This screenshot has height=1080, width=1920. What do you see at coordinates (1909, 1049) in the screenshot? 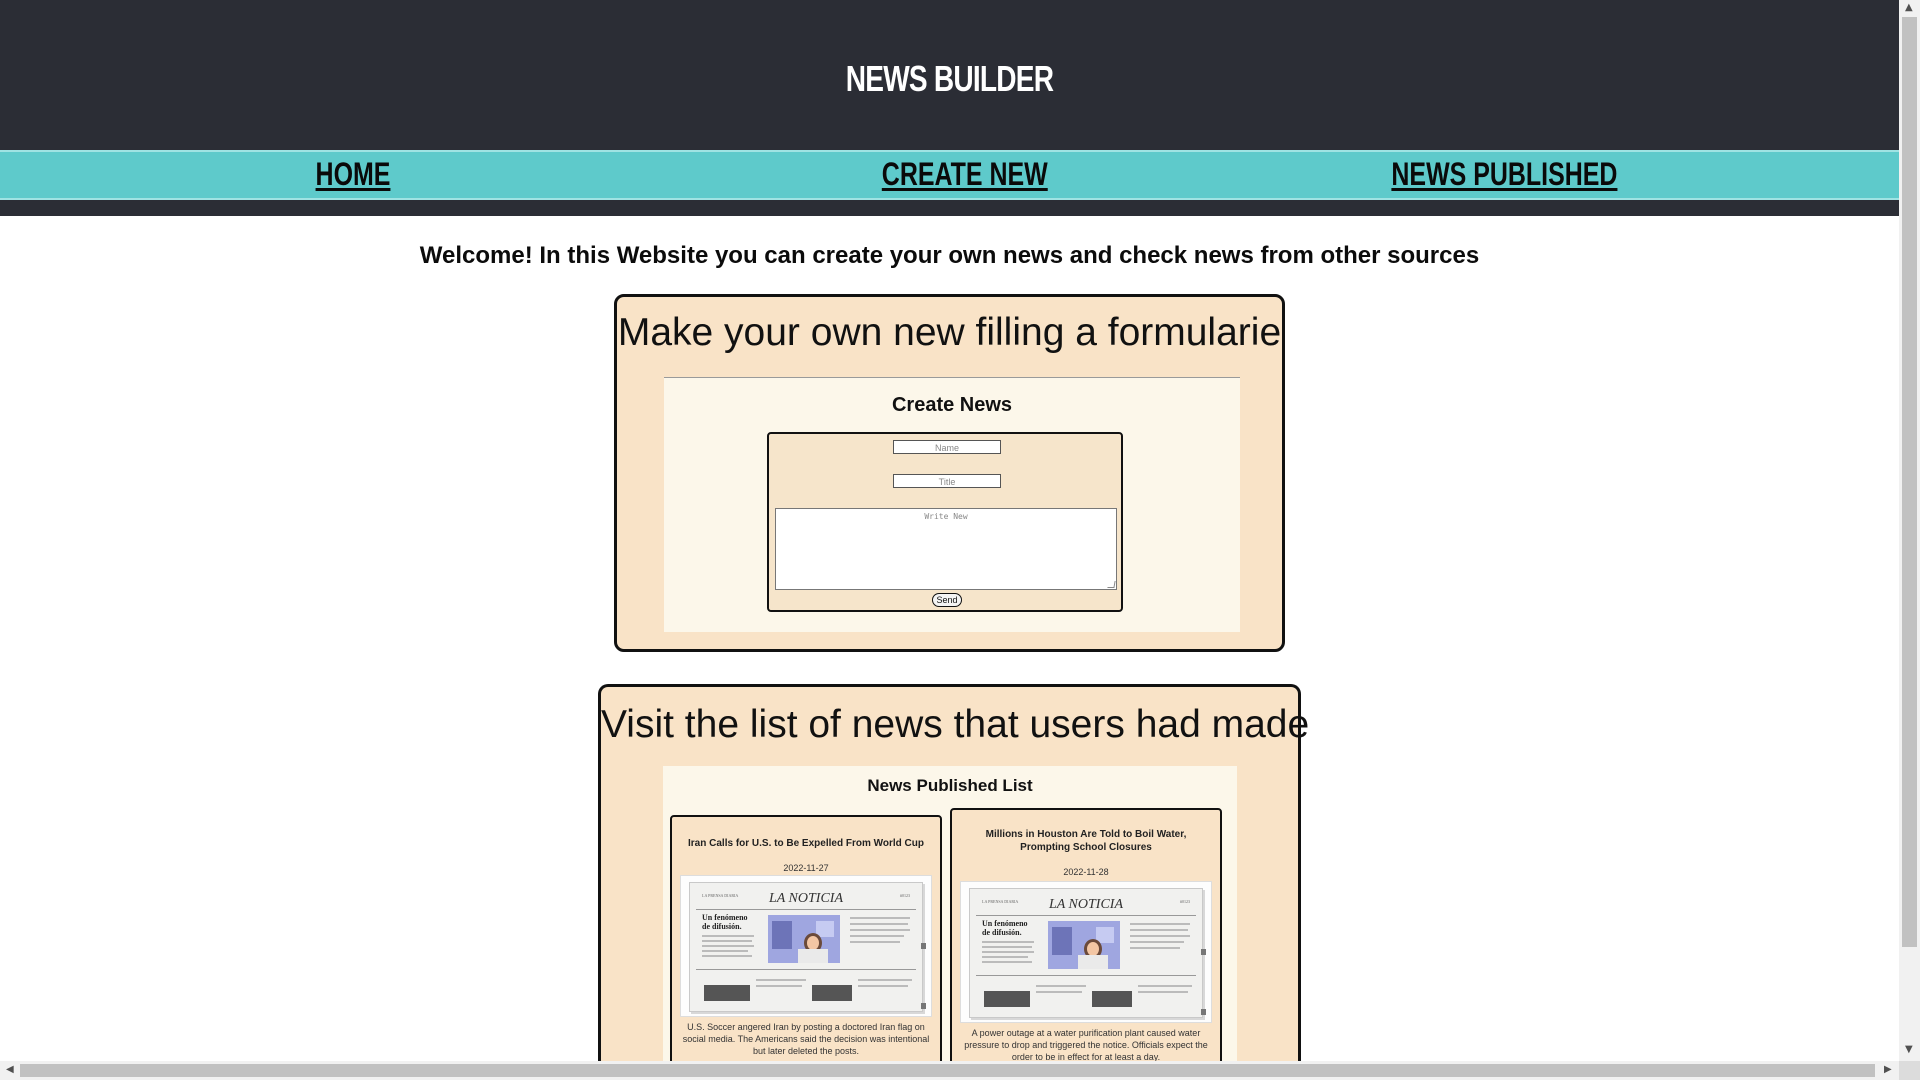
I see `scroll-down-icon: ▼` at bounding box center [1909, 1049].